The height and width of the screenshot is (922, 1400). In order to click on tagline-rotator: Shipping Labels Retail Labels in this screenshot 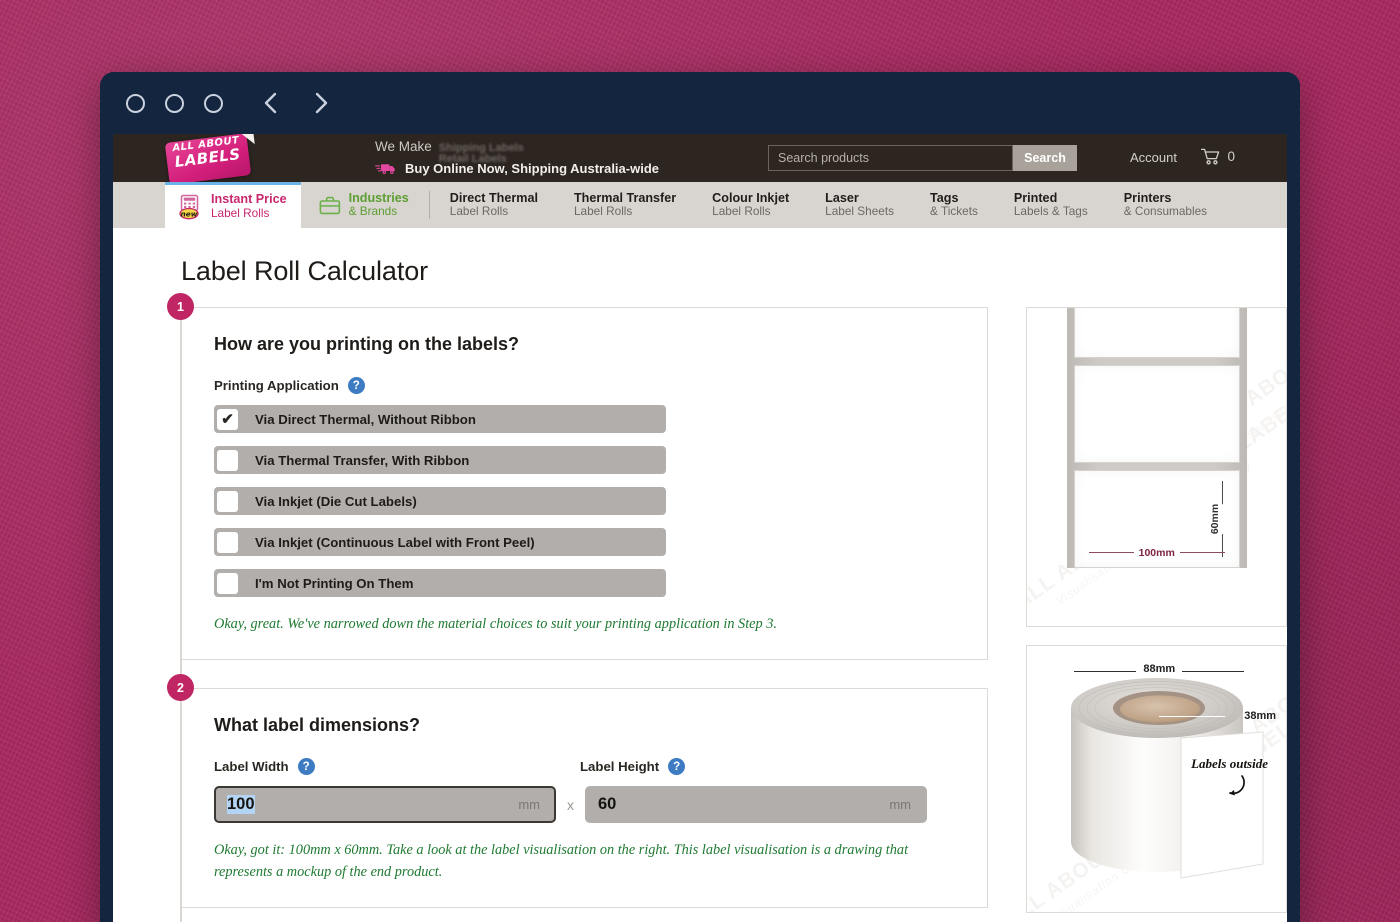, I will do `click(481, 154)`.